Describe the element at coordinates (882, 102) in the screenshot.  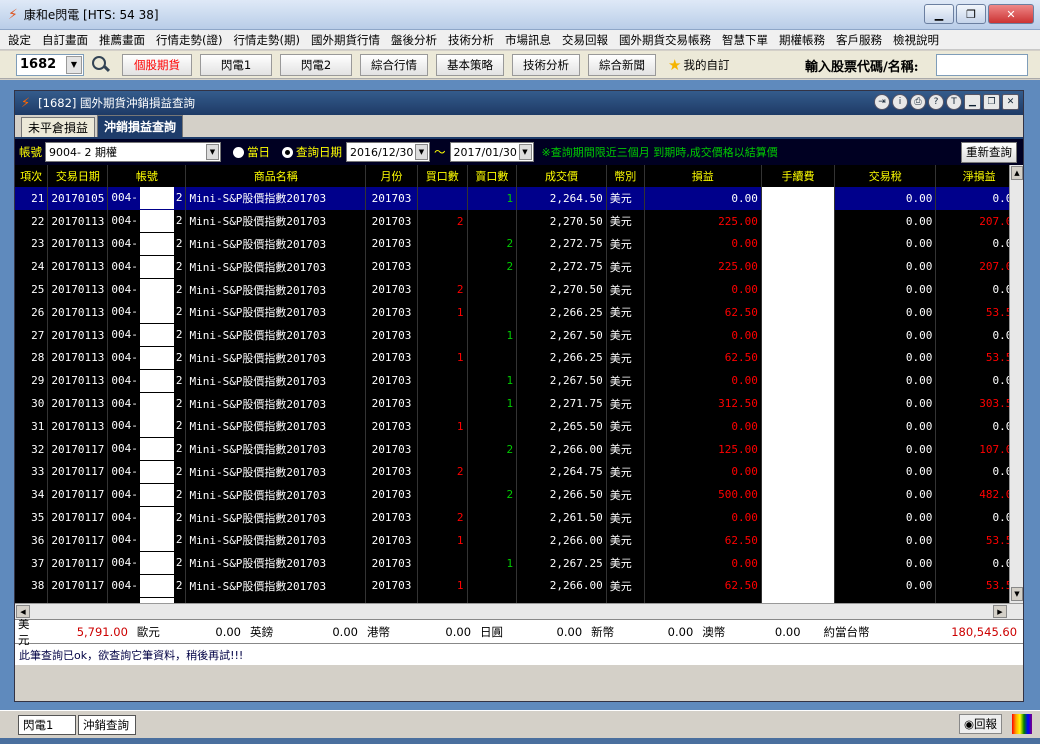
I see `export-icon: ⇥` at that location.